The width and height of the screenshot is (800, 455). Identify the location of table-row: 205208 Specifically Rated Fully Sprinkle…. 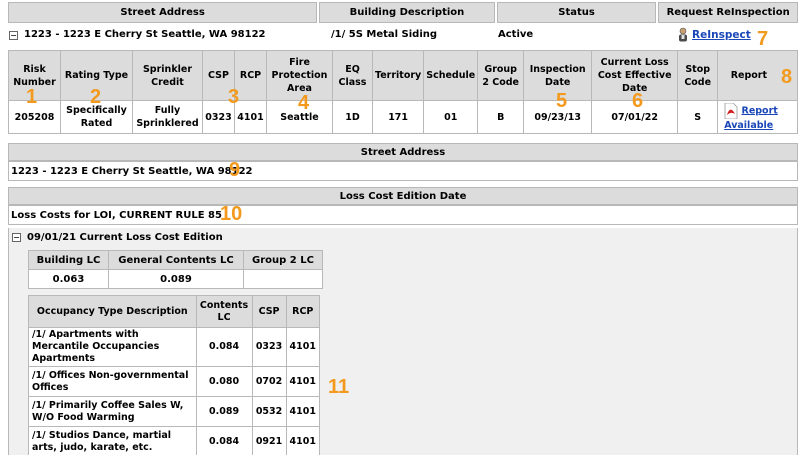
(403, 117).